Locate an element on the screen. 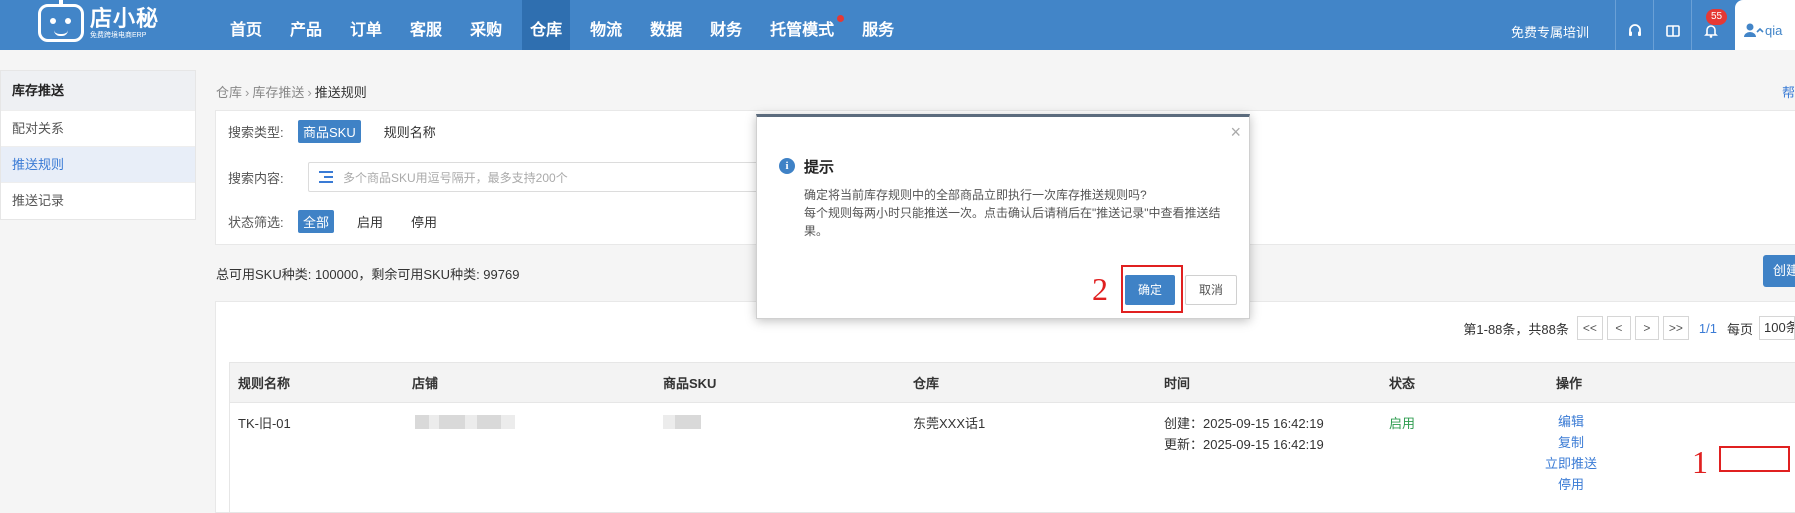  pagination: 第1-88条，共88条 << < > >> 1/1 每页 100条 is located at coordinates (1629, 328).